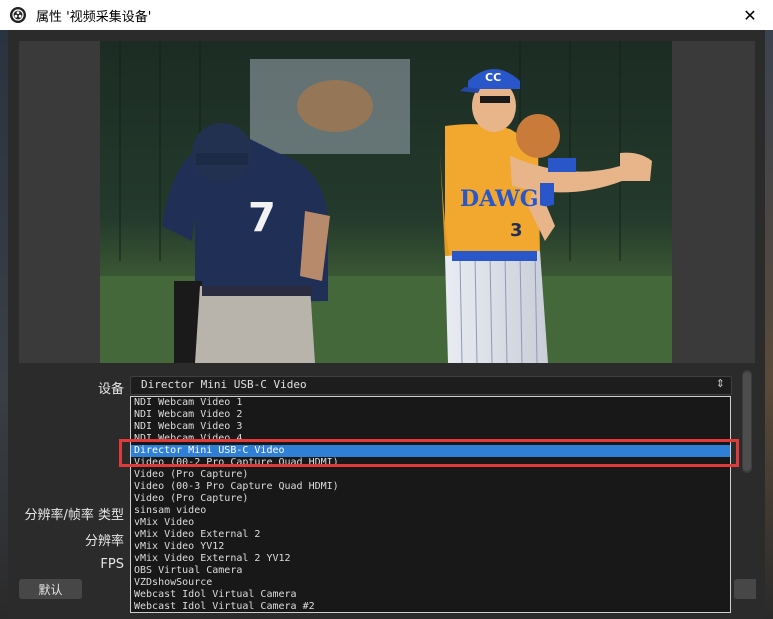 The image size is (773, 619). I want to click on close-icon: ✕, so click(750, 15).